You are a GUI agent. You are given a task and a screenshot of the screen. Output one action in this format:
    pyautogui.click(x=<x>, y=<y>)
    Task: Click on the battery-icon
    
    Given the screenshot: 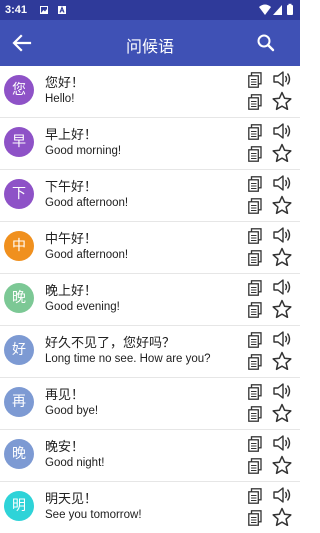 What is the action you would take?
    pyautogui.click(x=290, y=10)
    